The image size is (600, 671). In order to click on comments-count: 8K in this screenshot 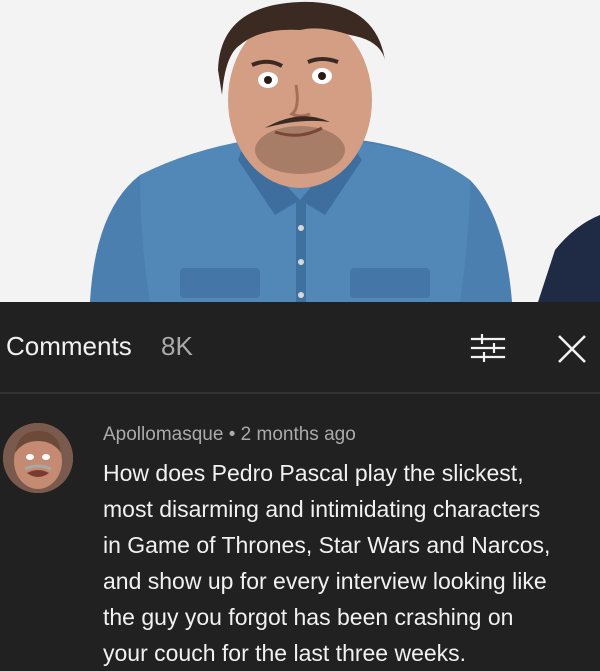, I will do `click(177, 346)`.